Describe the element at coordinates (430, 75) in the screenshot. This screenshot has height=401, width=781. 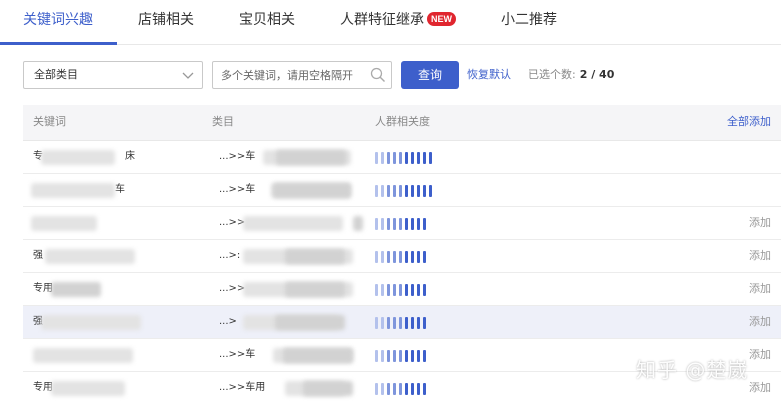
I see `query-button: 查询` at that location.